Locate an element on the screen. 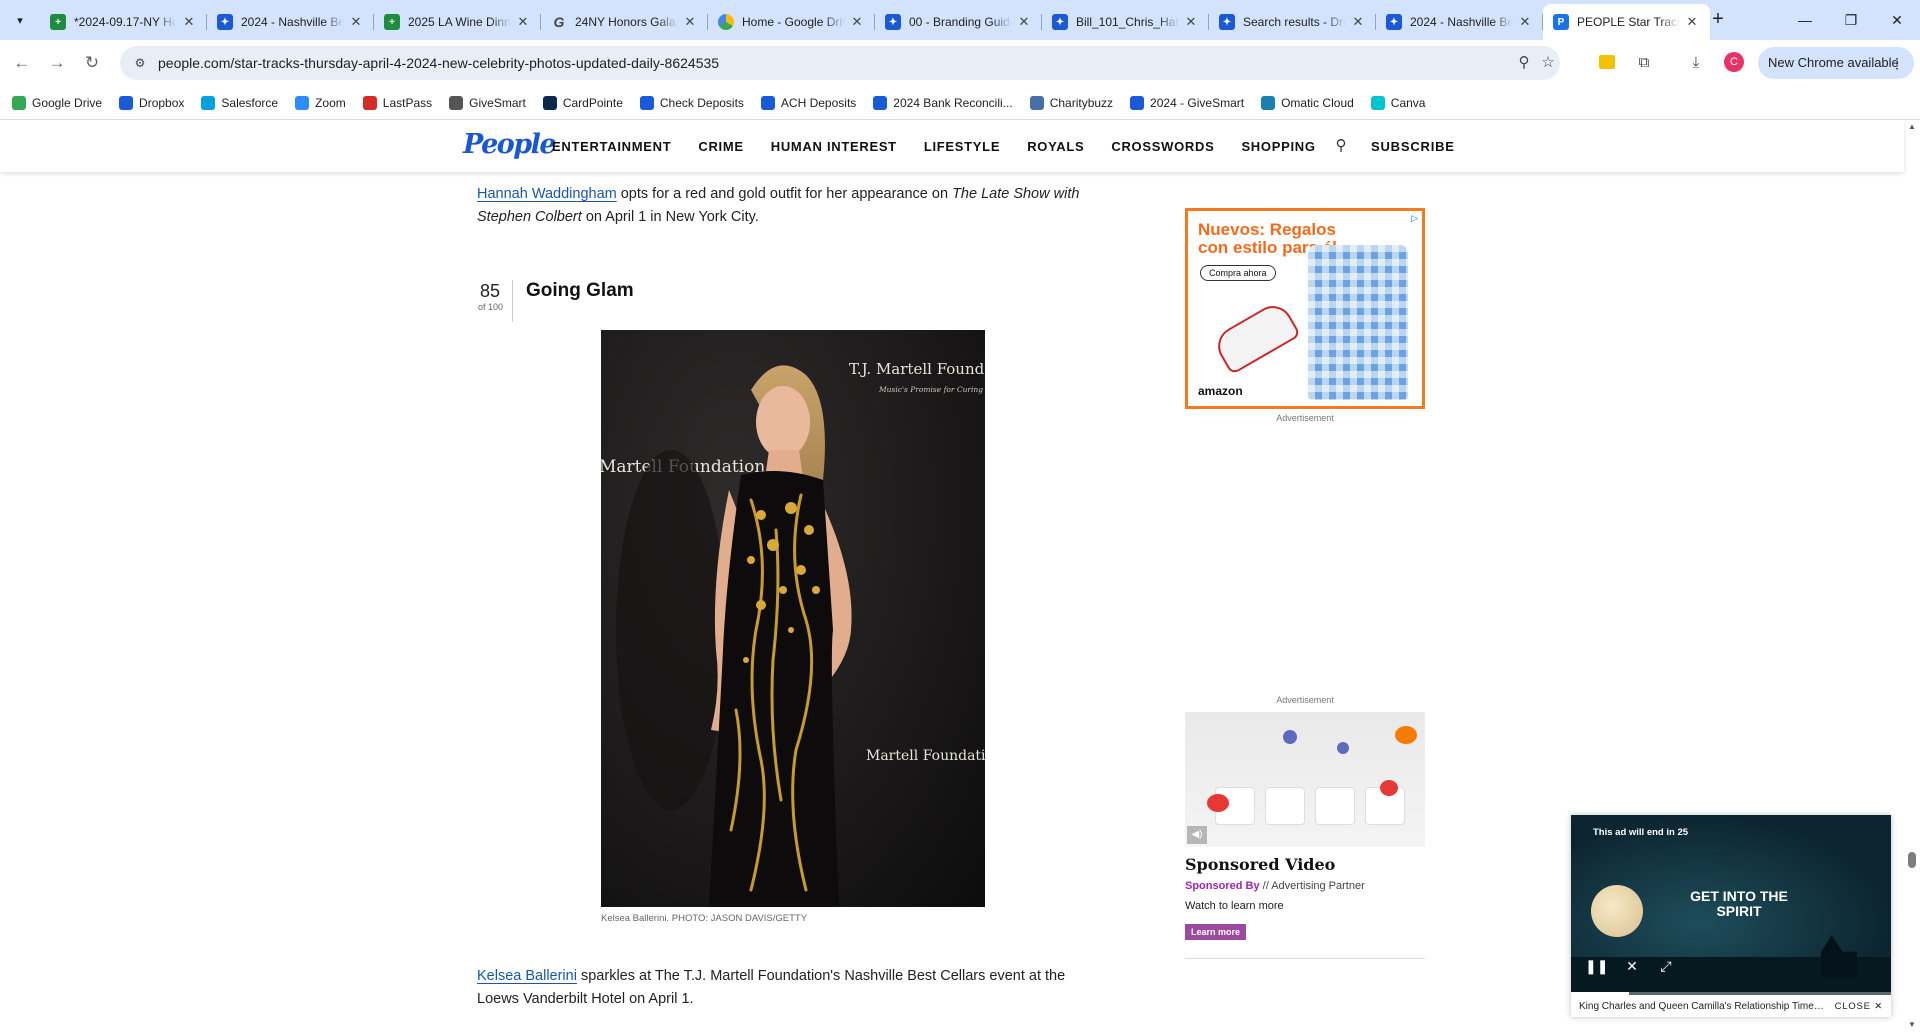 Image resolution: width=1920 pixels, height=1032 pixels. bookmark-item: Omatic Cloud is located at coordinates (1307, 102).